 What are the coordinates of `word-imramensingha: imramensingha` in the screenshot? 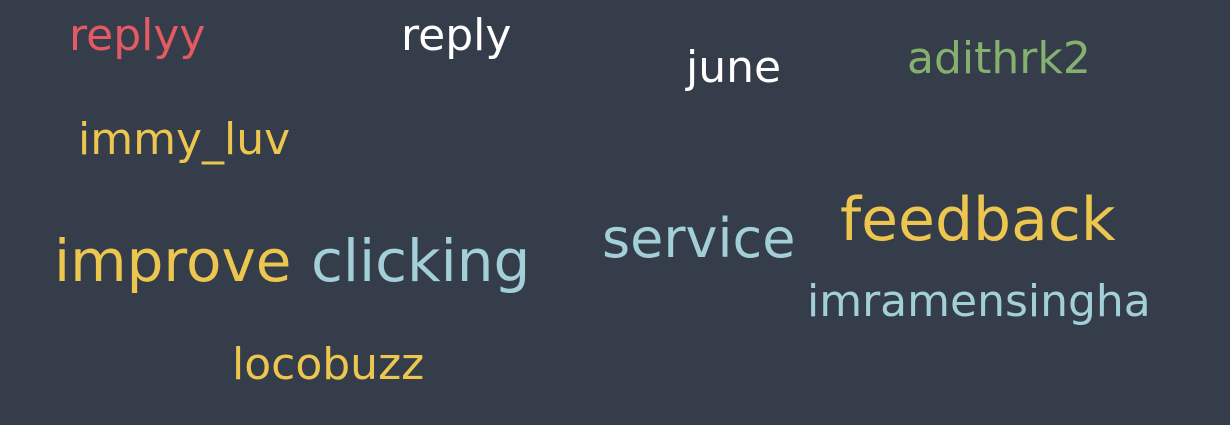 It's located at (979, 301).